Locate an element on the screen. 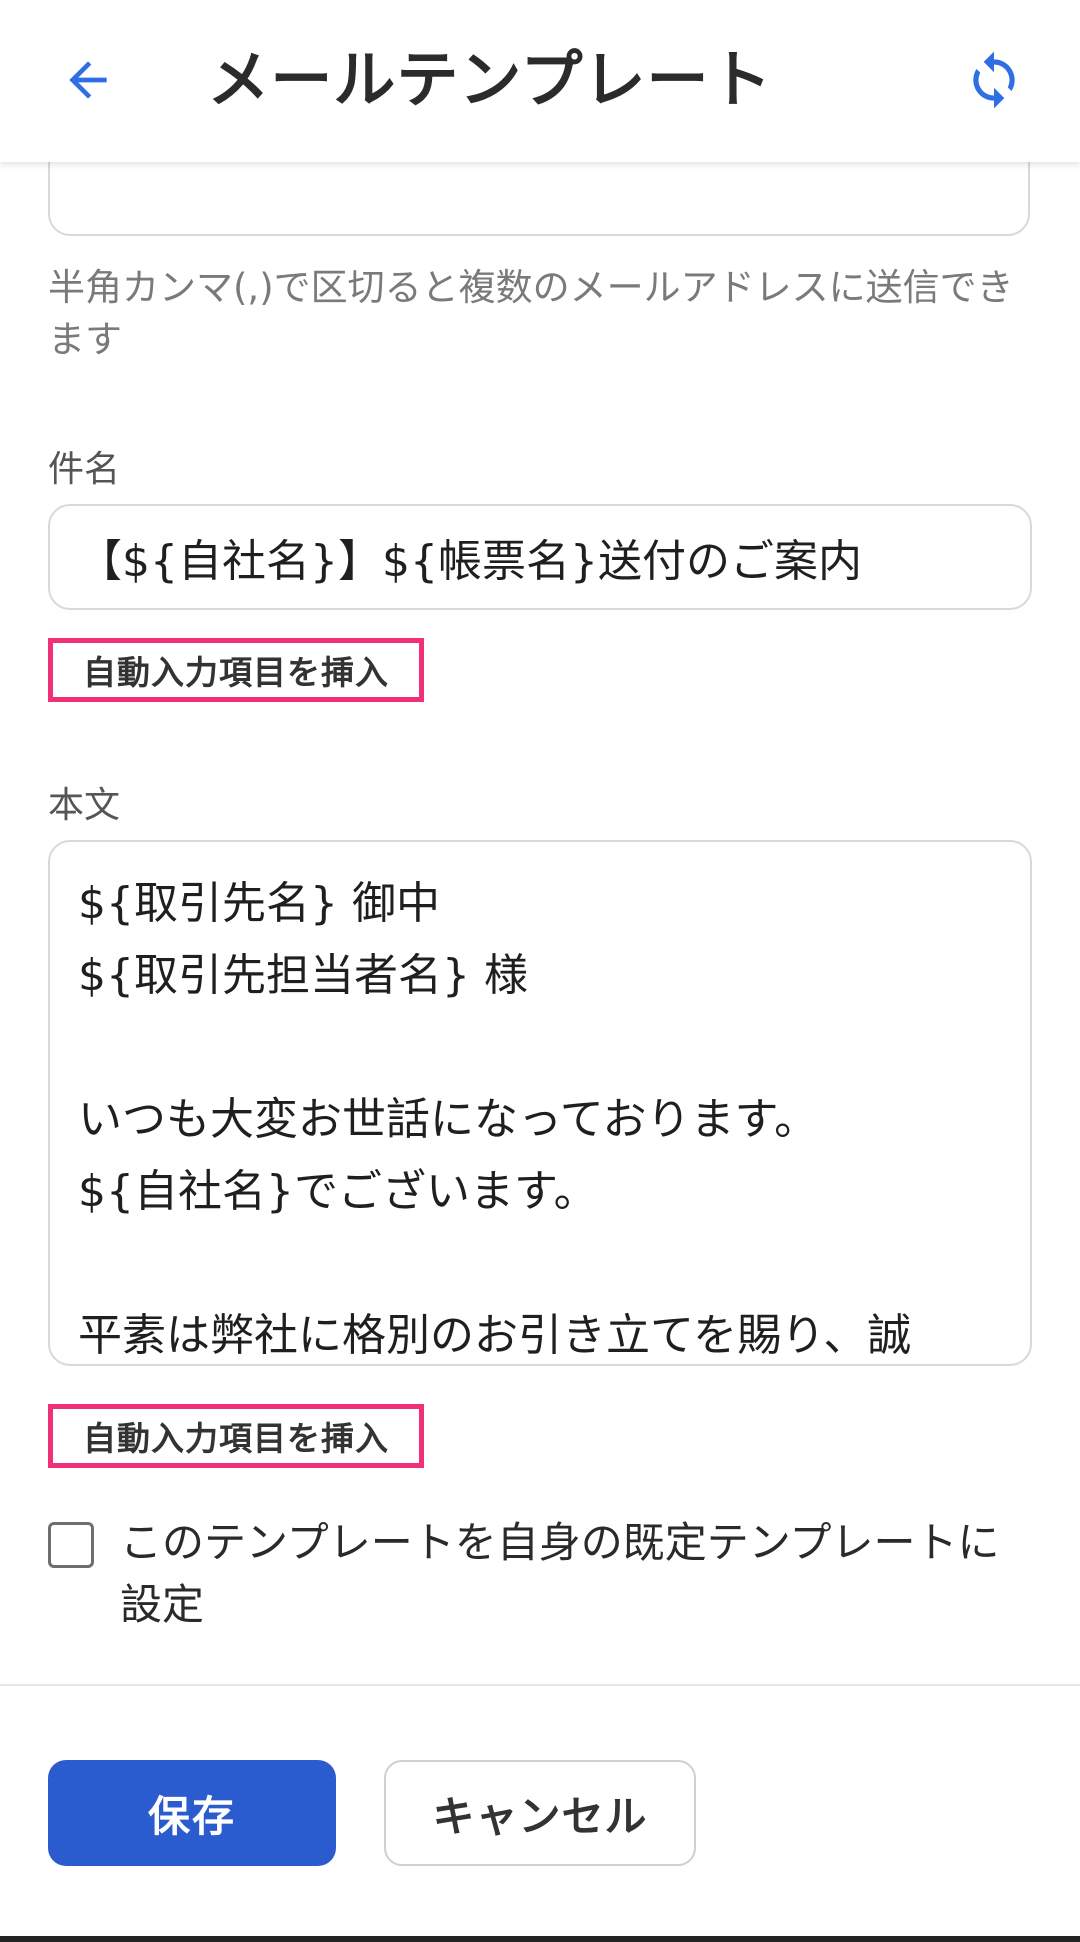  default-template-label: このテンプレートを自身の既定テンプレートに設定 is located at coordinates (560, 1573).